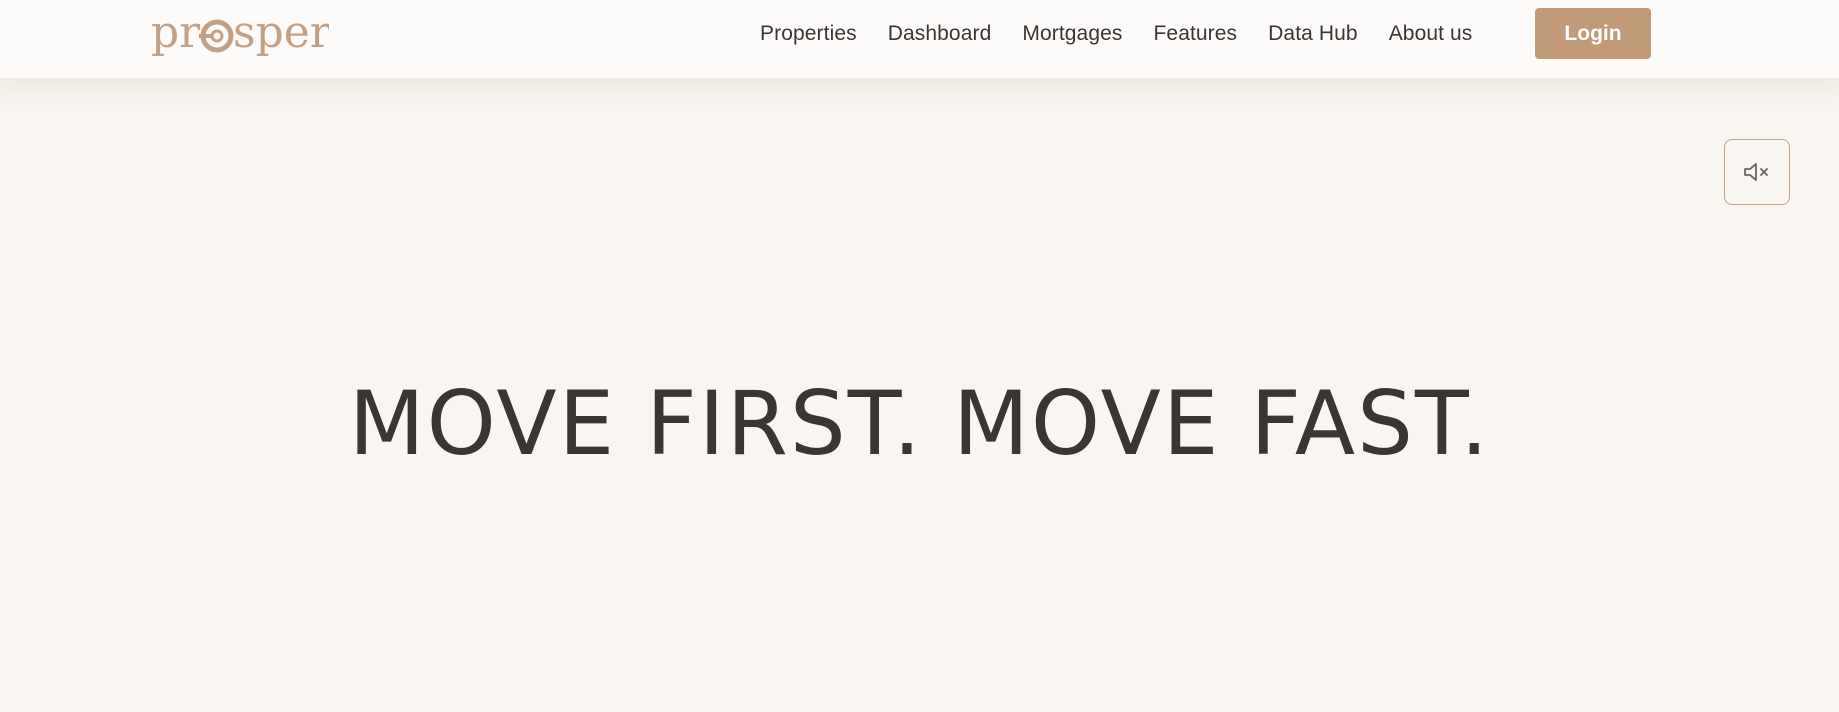  Describe the element at coordinates (281, 32) in the screenshot. I see `svg-text: sper` at that location.